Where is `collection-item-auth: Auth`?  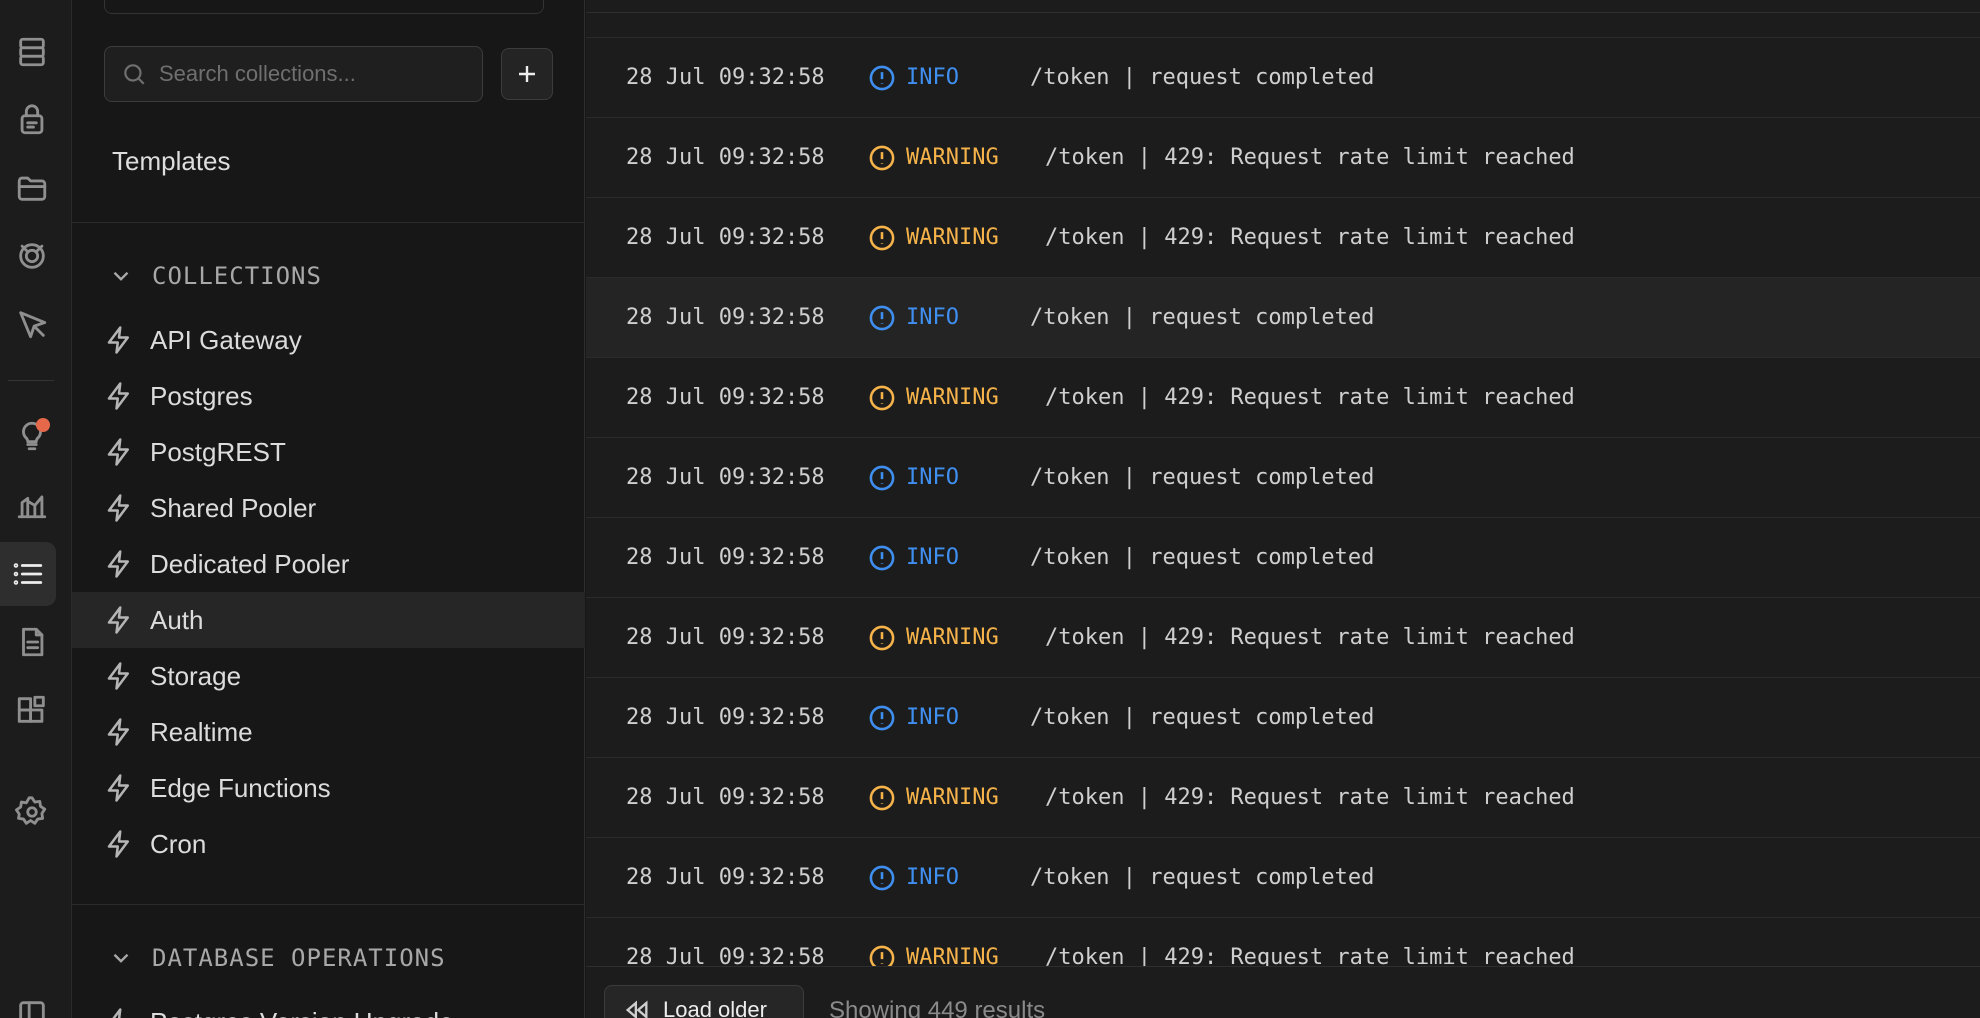
collection-item-auth: Auth is located at coordinates (328, 620).